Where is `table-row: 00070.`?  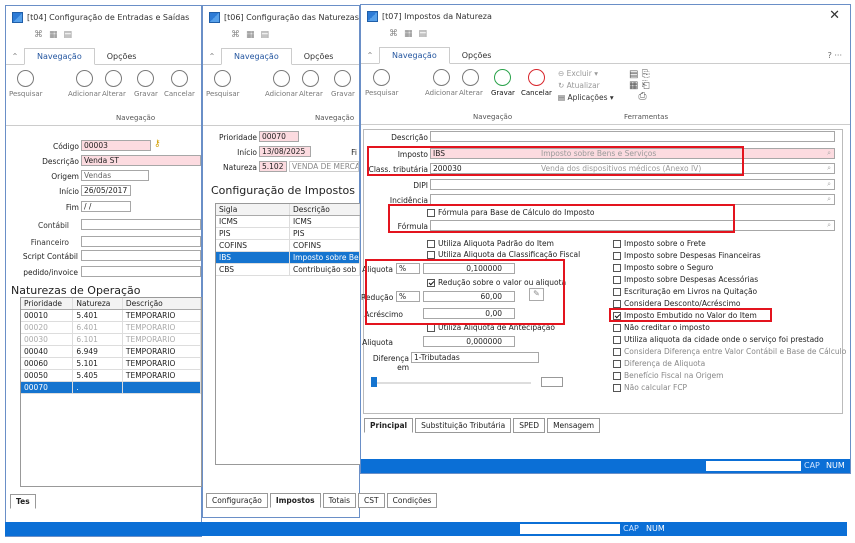
table-row: 00070. is located at coordinates (111, 388).